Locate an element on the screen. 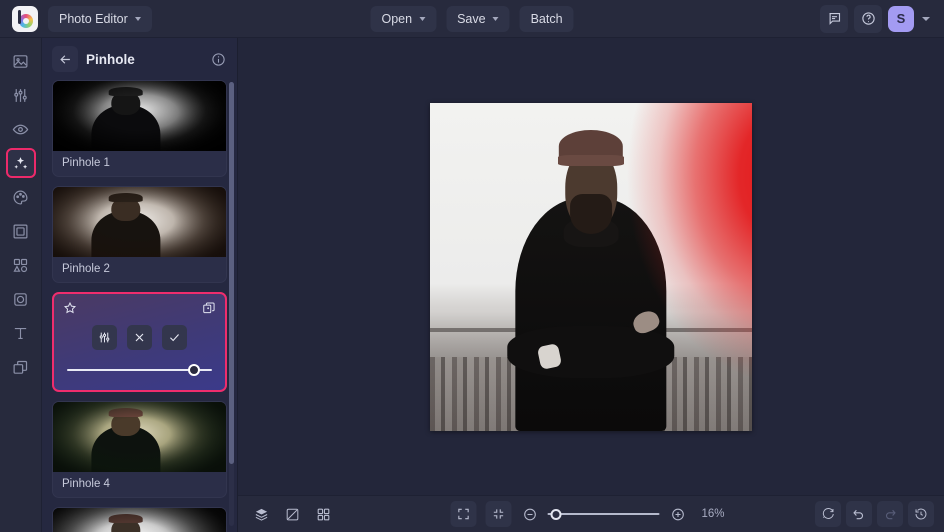 This screenshot has height=532, width=944. reset-icon is located at coordinates (828, 513).